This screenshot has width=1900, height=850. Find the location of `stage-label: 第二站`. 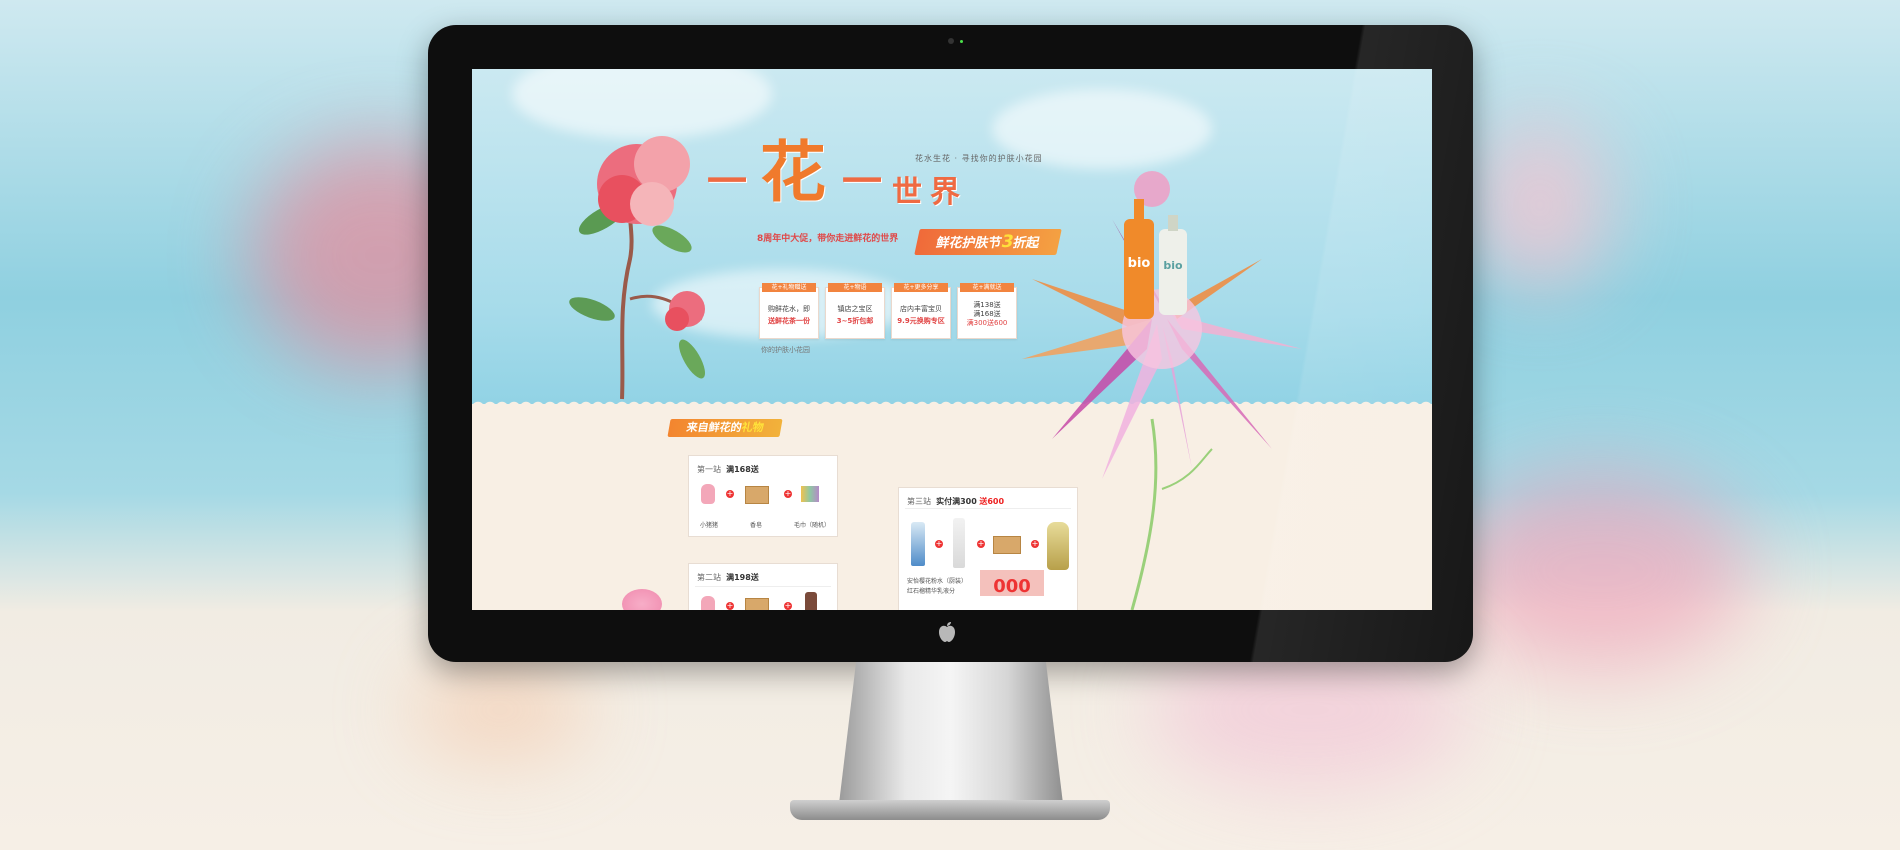

stage-label: 第二站 is located at coordinates (709, 577).